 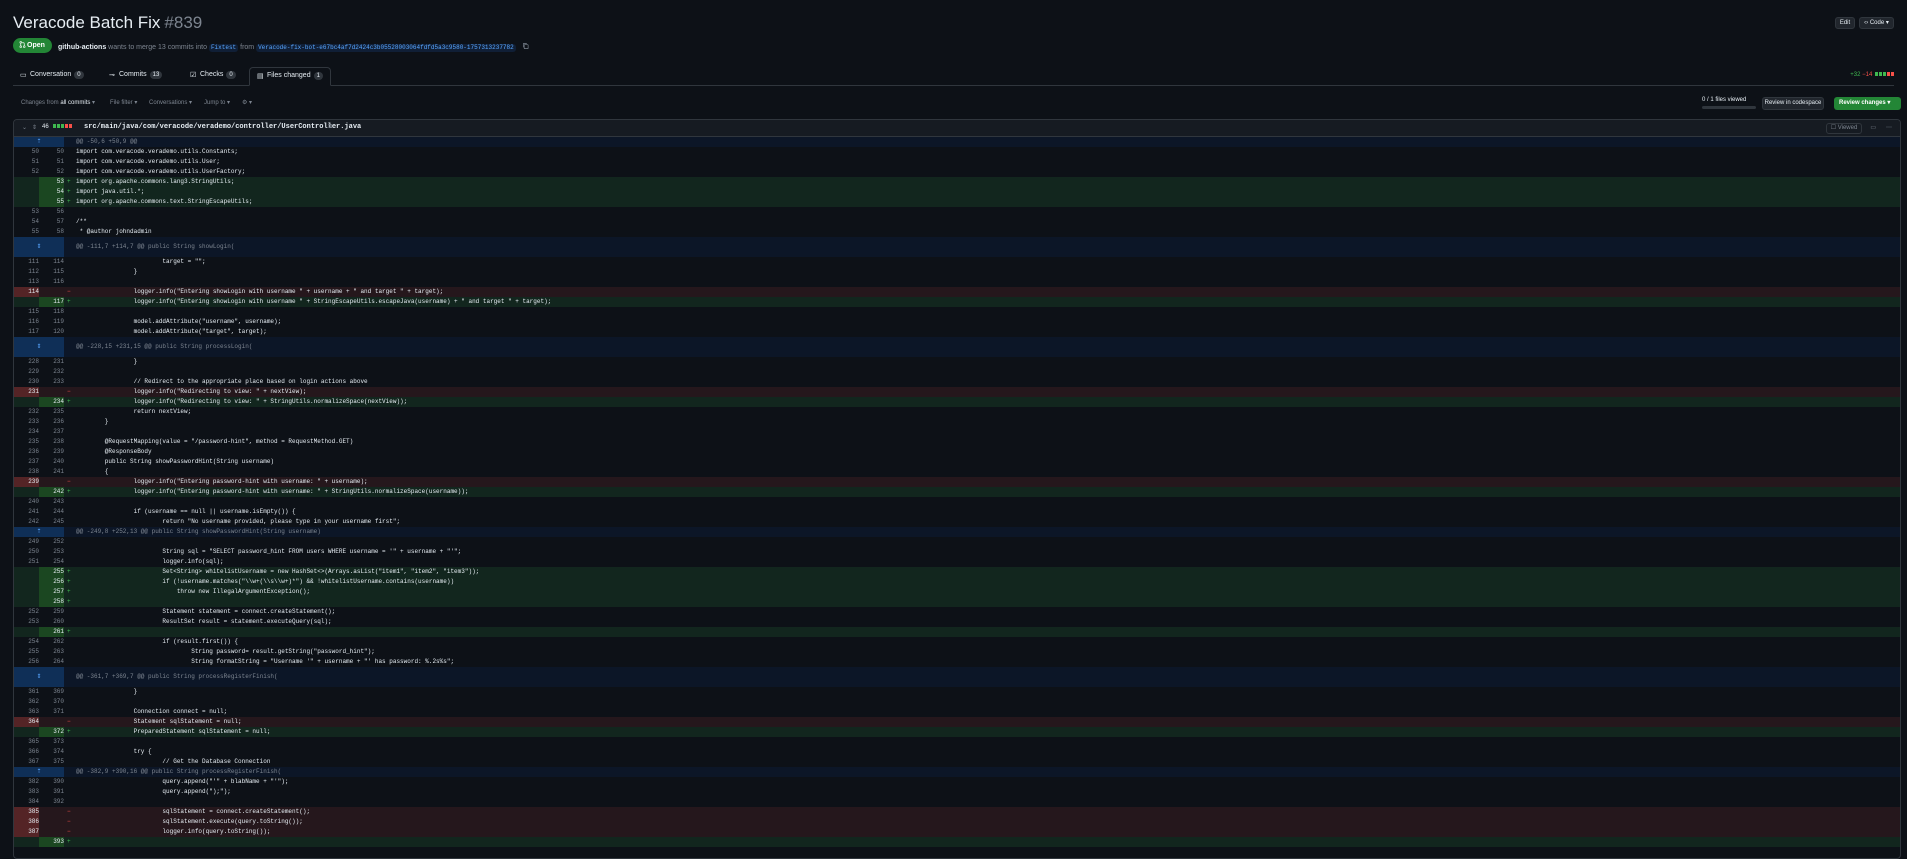 I want to click on new-line-number: 232, so click(x=51, y=372).